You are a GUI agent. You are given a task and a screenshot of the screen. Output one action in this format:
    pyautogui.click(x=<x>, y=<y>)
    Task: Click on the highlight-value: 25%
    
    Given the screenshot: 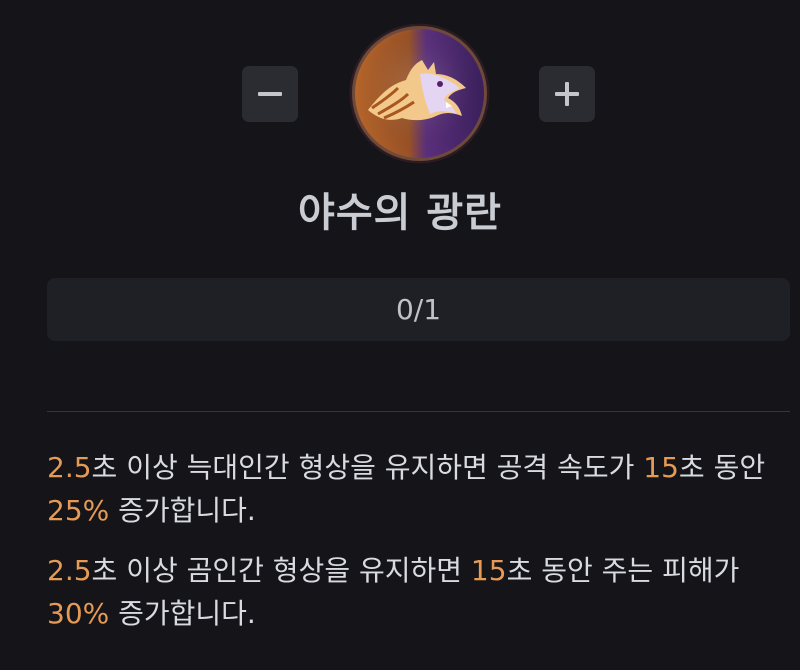 What is the action you would take?
    pyautogui.click(x=78, y=510)
    